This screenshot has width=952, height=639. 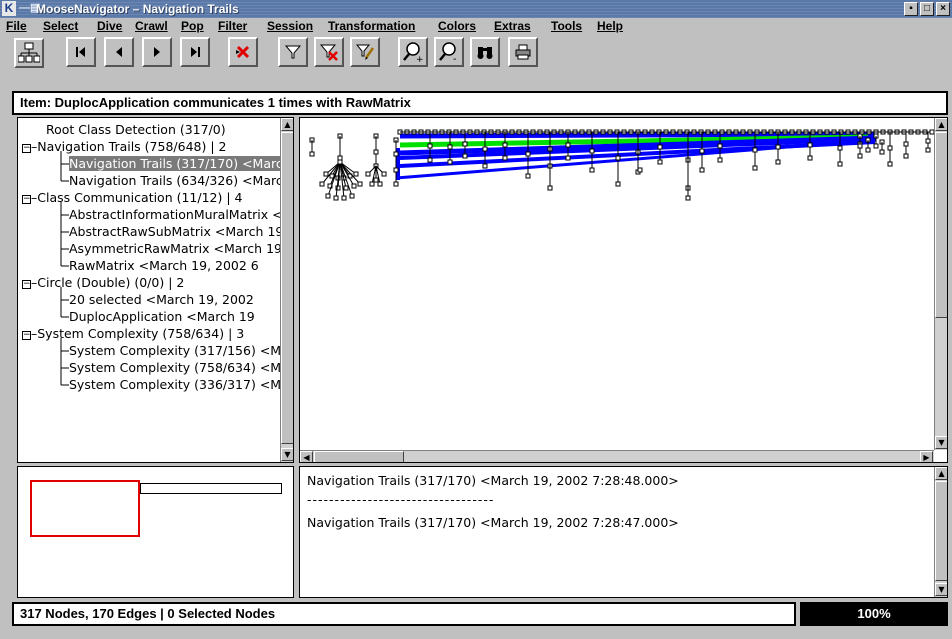 I want to click on close-icon: ×, so click(x=943, y=8).